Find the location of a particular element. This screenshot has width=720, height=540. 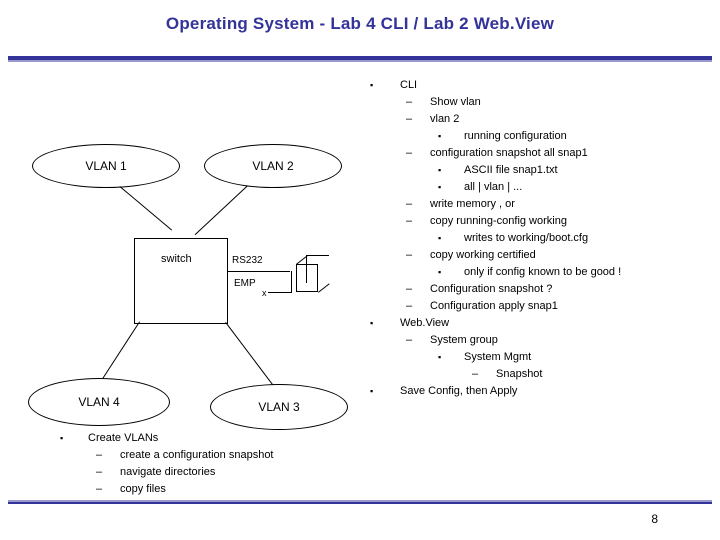

bullet-text: Save Config, then Apply is located at coordinates (459, 391).